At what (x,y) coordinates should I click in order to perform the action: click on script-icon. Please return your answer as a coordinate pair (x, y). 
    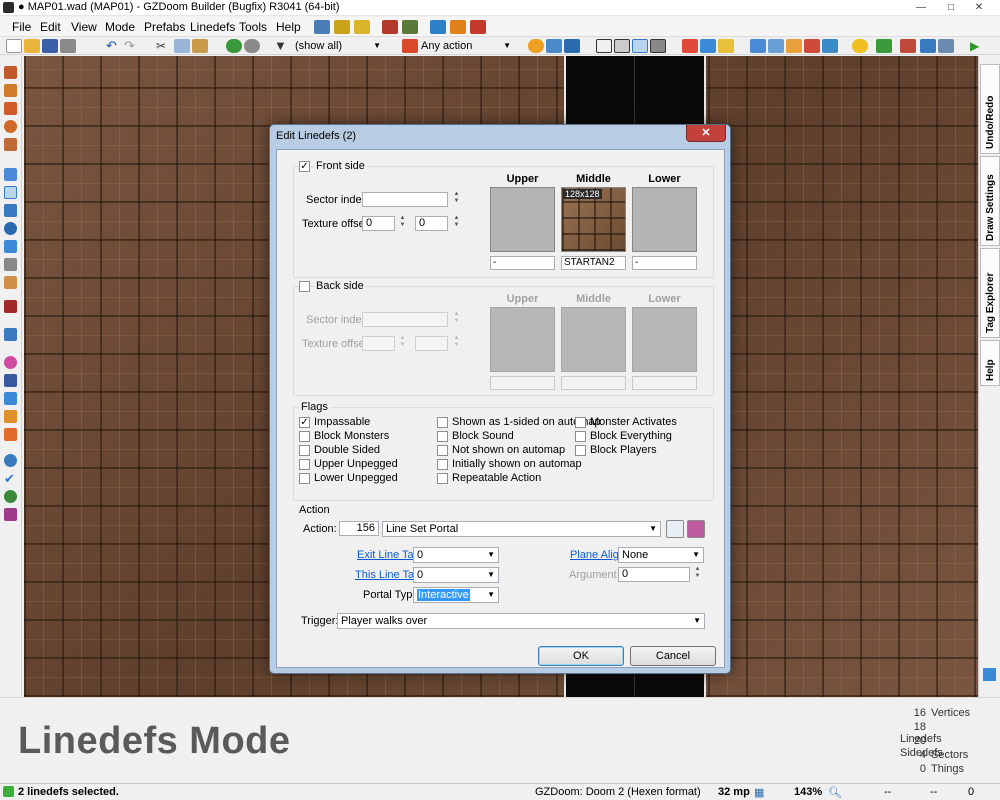
    Looking at the image, I should click on (322, 27).